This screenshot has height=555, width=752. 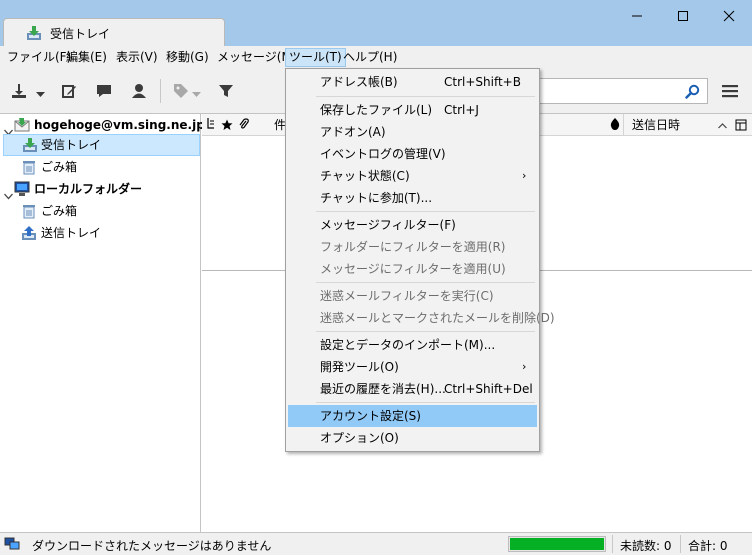 I want to click on menu-item-apply-filters-folder: フォルダーにフィルターを適用(R), so click(x=412, y=247).